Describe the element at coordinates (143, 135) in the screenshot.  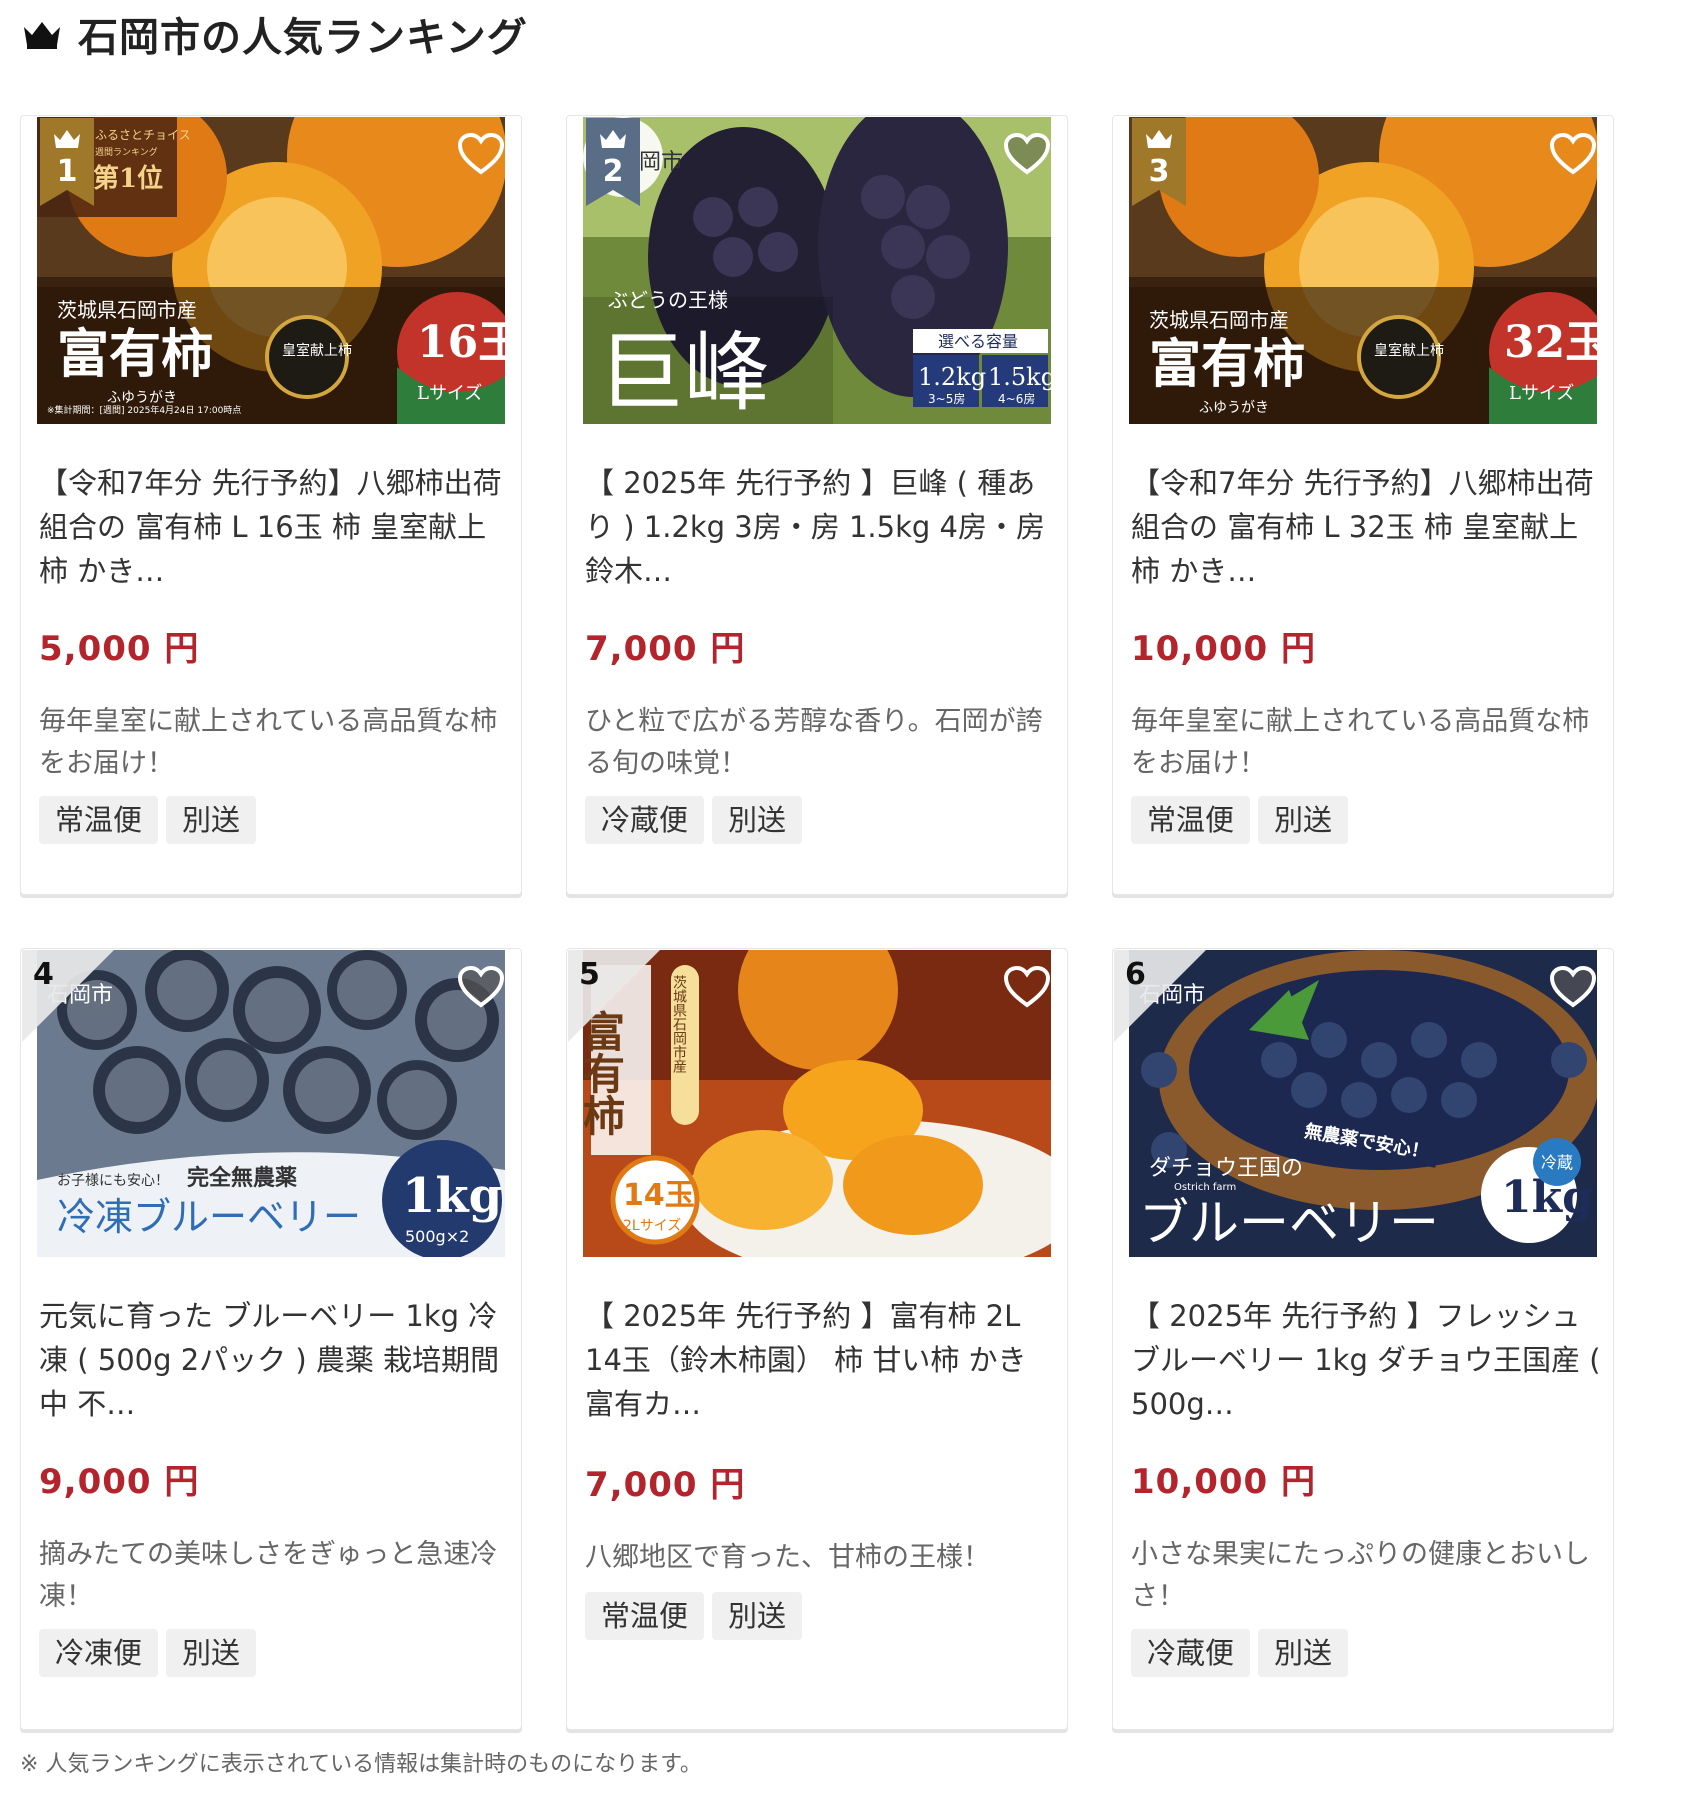
I see `img-badge-top: ふるさとチョイス` at that location.